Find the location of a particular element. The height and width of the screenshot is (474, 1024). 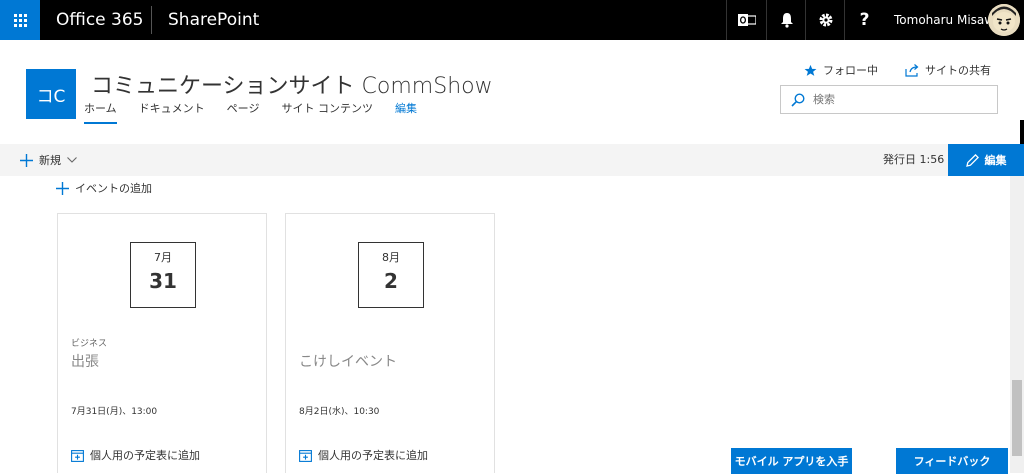

outlook-button is located at coordinates (746, 20).